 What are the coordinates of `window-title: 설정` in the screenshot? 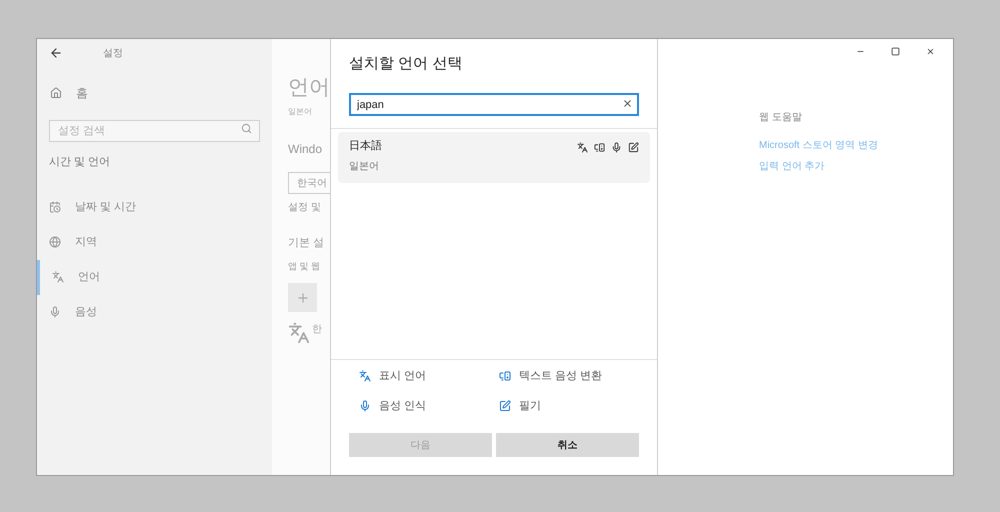 It's located at (113, 53).